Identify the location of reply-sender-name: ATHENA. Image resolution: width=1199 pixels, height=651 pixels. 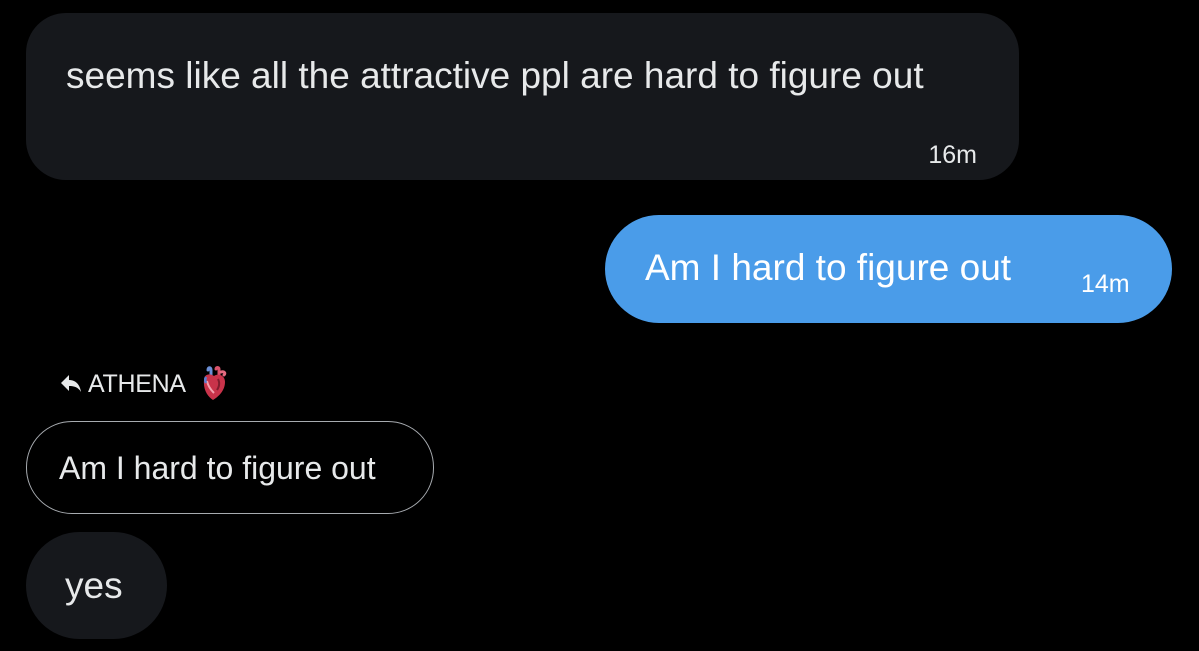
(137, 384).